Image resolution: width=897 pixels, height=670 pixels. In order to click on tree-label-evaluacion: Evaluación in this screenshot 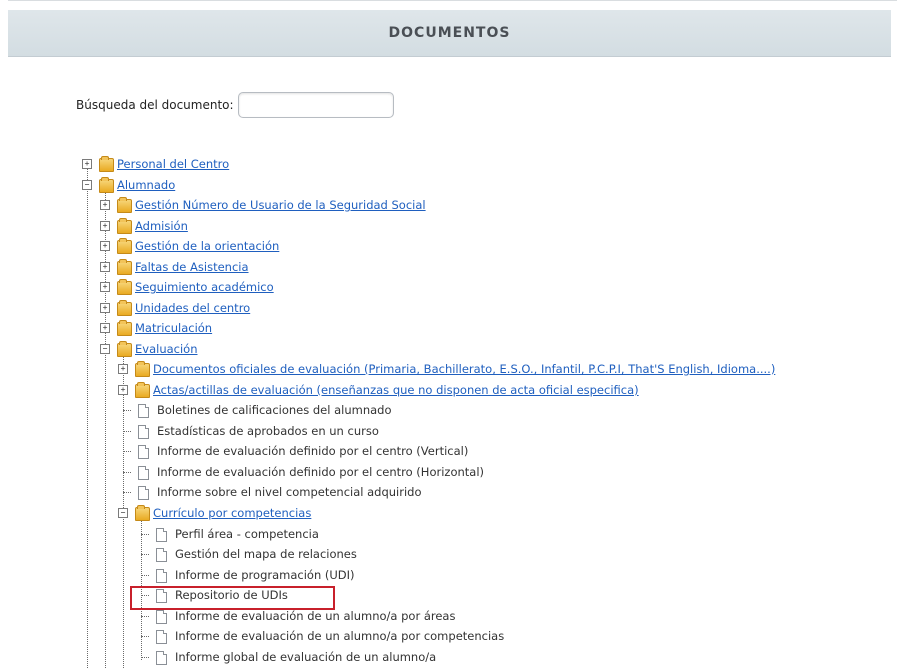, I will do `click(166, 349)`.